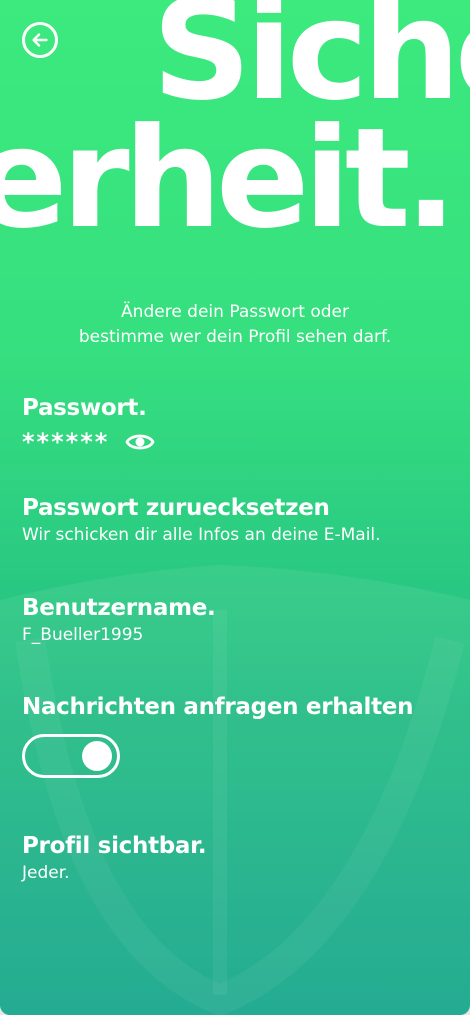 The width and height of the screenshot is (470, 1015). What do you see at coordinates (71, 756) in the screenshot?
I see `messages-toggle` at bounding box center [71, 756].